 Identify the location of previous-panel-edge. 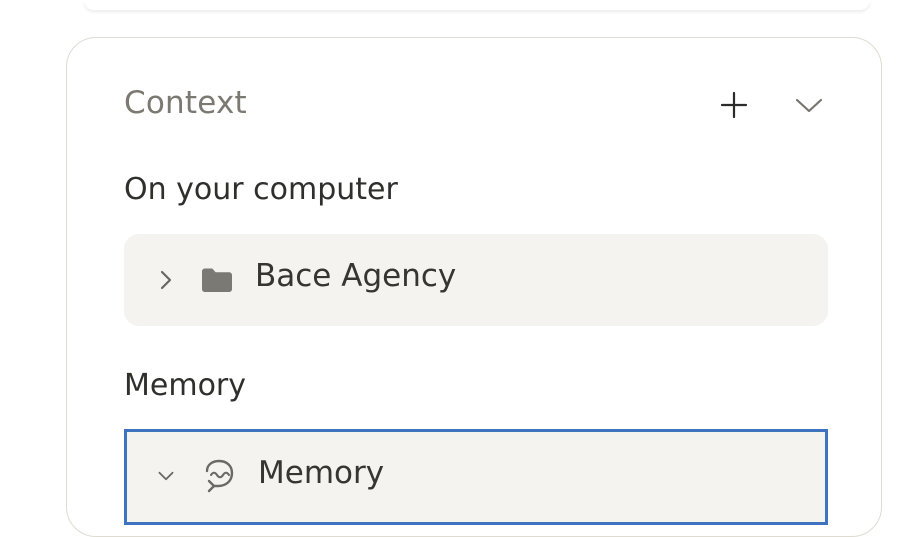
(477, 5).